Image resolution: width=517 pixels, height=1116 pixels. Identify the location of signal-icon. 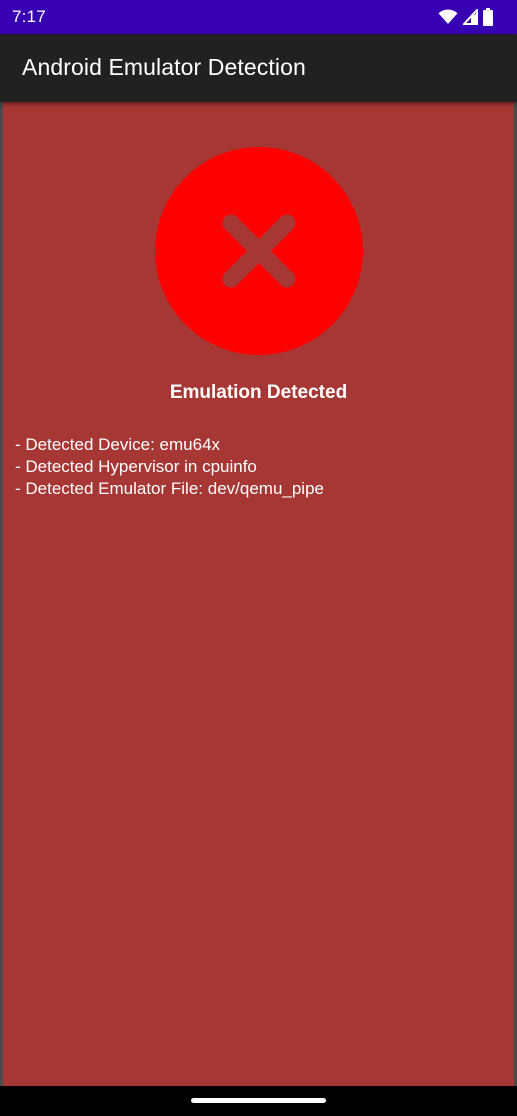
(469, 18).